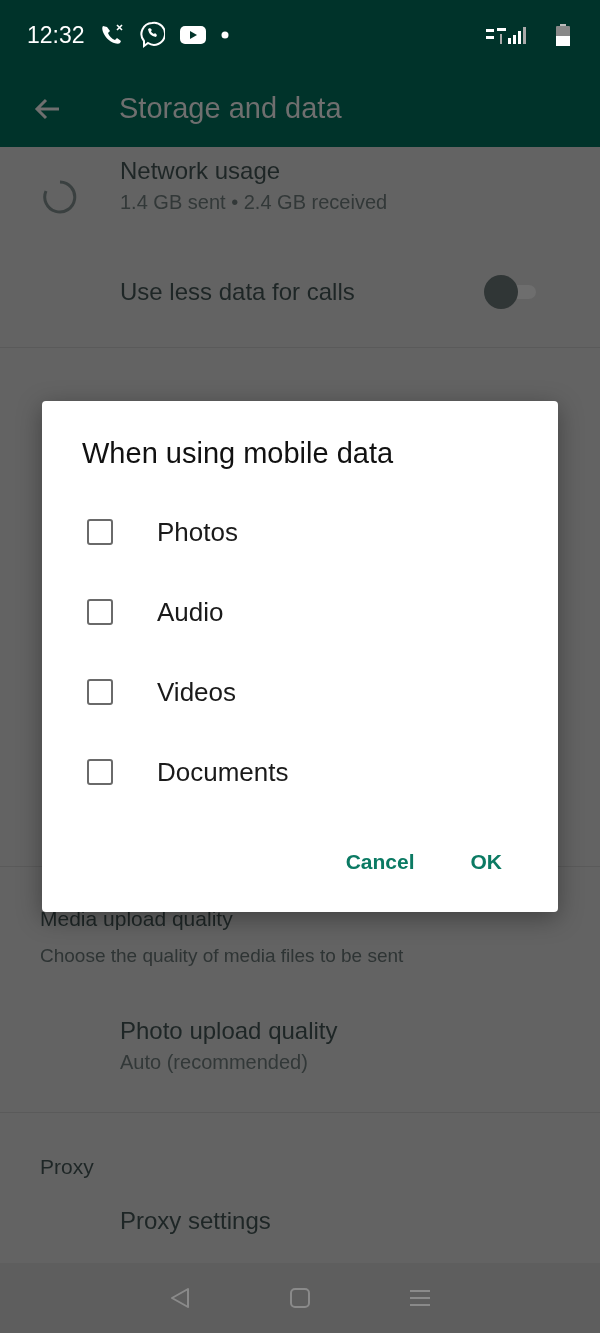 The height and width of the screenshot is (1333, 600). What do you see at coordinates (224, 35) in the screenshot?
I see `dot-icon` at bounding box center [224, 35].